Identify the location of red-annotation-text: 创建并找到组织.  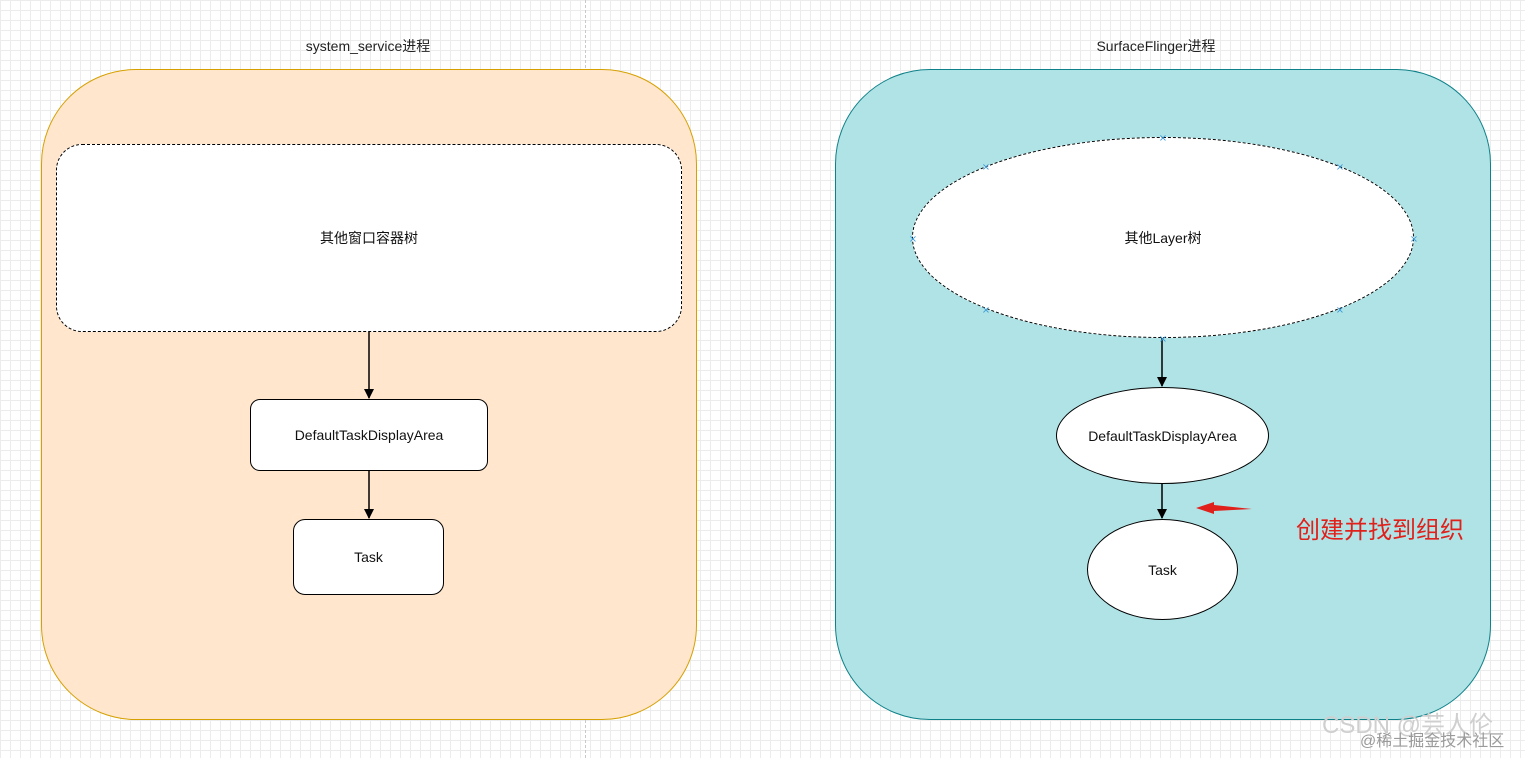
(1380, 530).